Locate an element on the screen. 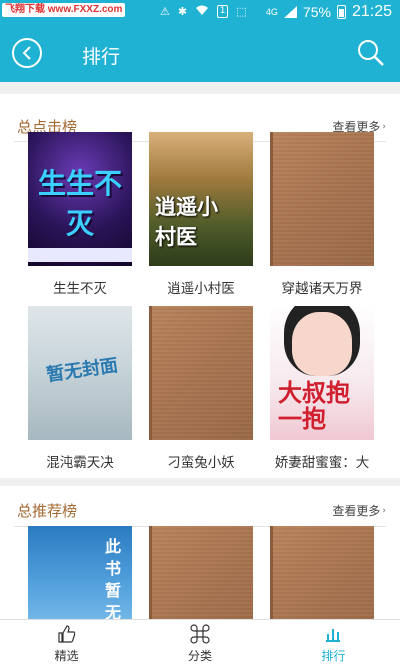 The image size is (400, 667). book-item: 逍遥小村医 逍遥小村医 is located at coordinates (201, 214).